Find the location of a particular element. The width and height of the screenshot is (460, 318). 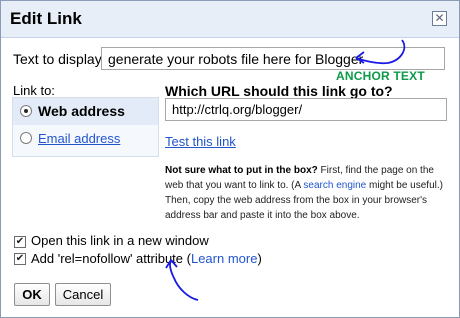

email-address-link: Email address is located at coordinates (79, 138).